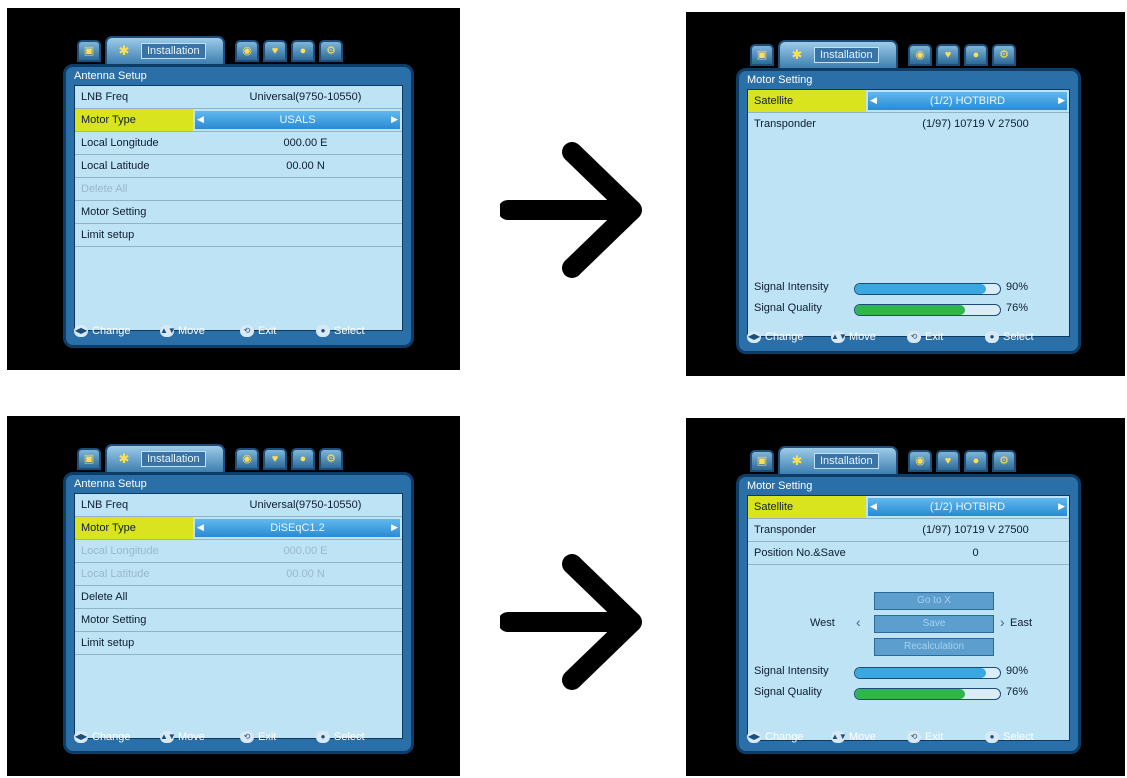 Image resolution: width=1127 pixels, height=778 pixels. I want to click on tab-installation-label: Installation, so click(846, 461).